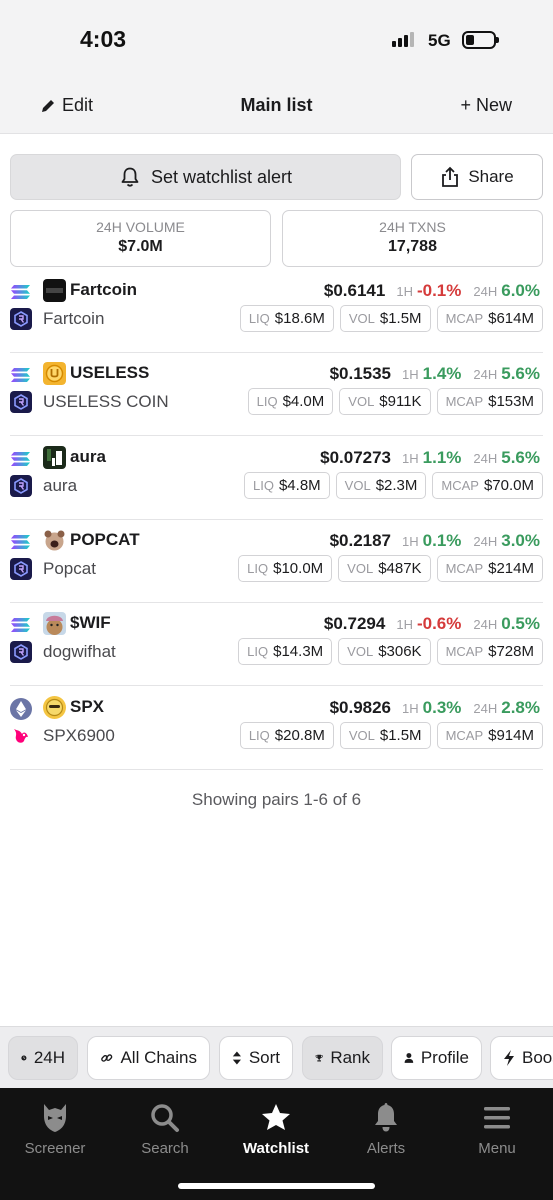 This screenshot has width=553, height=1200. I want to click on change-24h-label: 24H, so click(485, 458).